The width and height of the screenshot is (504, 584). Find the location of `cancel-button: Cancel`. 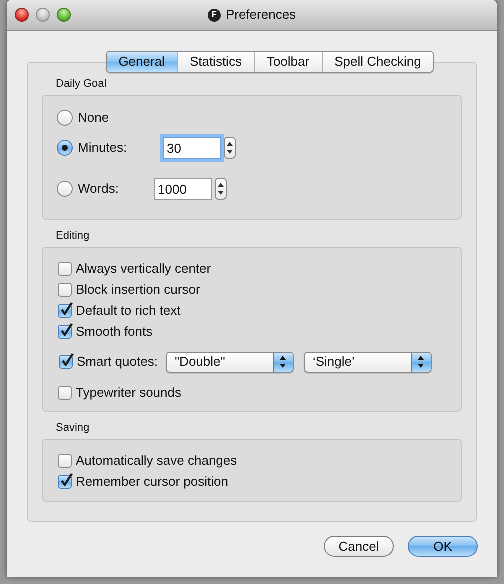

cancel-button: Cancel is located at coordinates (359, 546).